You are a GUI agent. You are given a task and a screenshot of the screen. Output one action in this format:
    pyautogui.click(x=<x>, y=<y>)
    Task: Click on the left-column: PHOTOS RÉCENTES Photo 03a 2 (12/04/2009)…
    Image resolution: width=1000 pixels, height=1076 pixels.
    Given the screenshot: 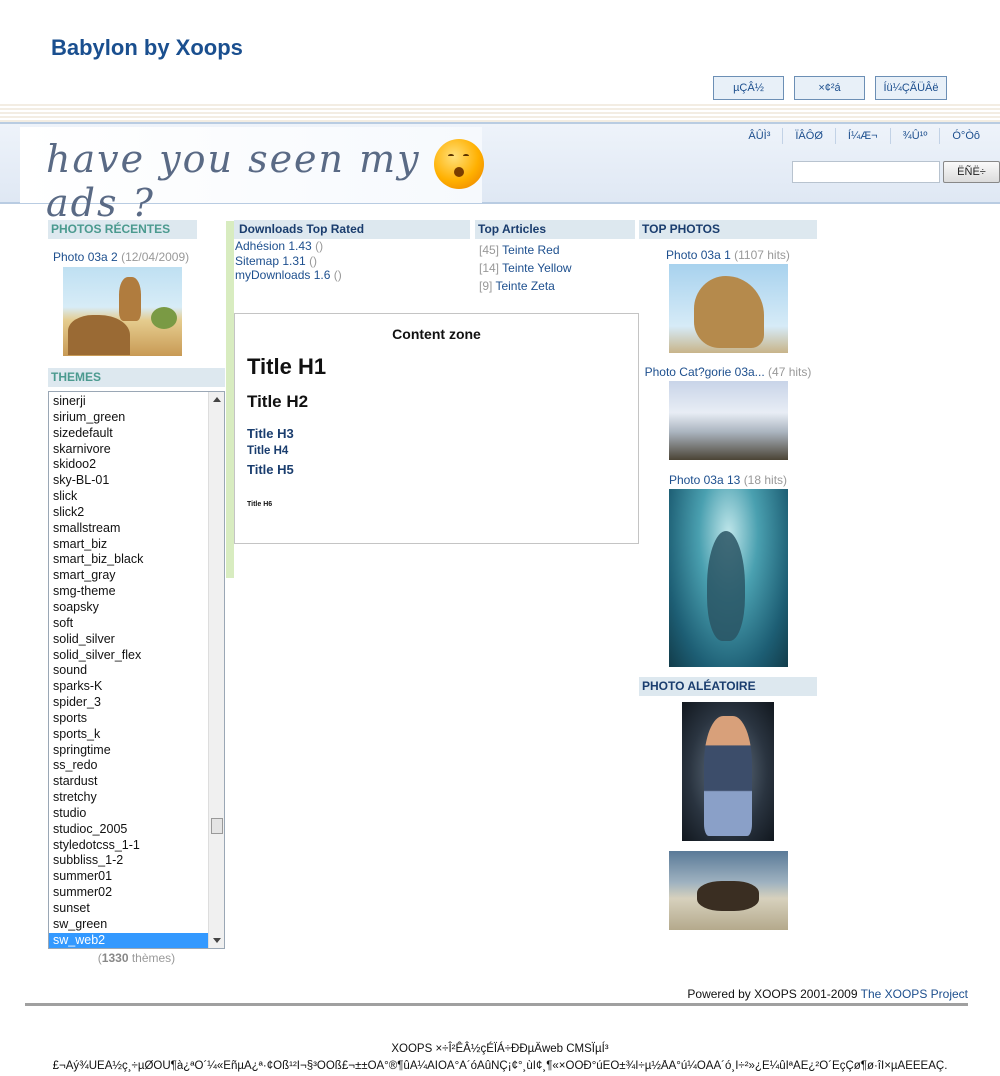 What is the action you would take?
    pyautogui.click(x=136, y=592)
    